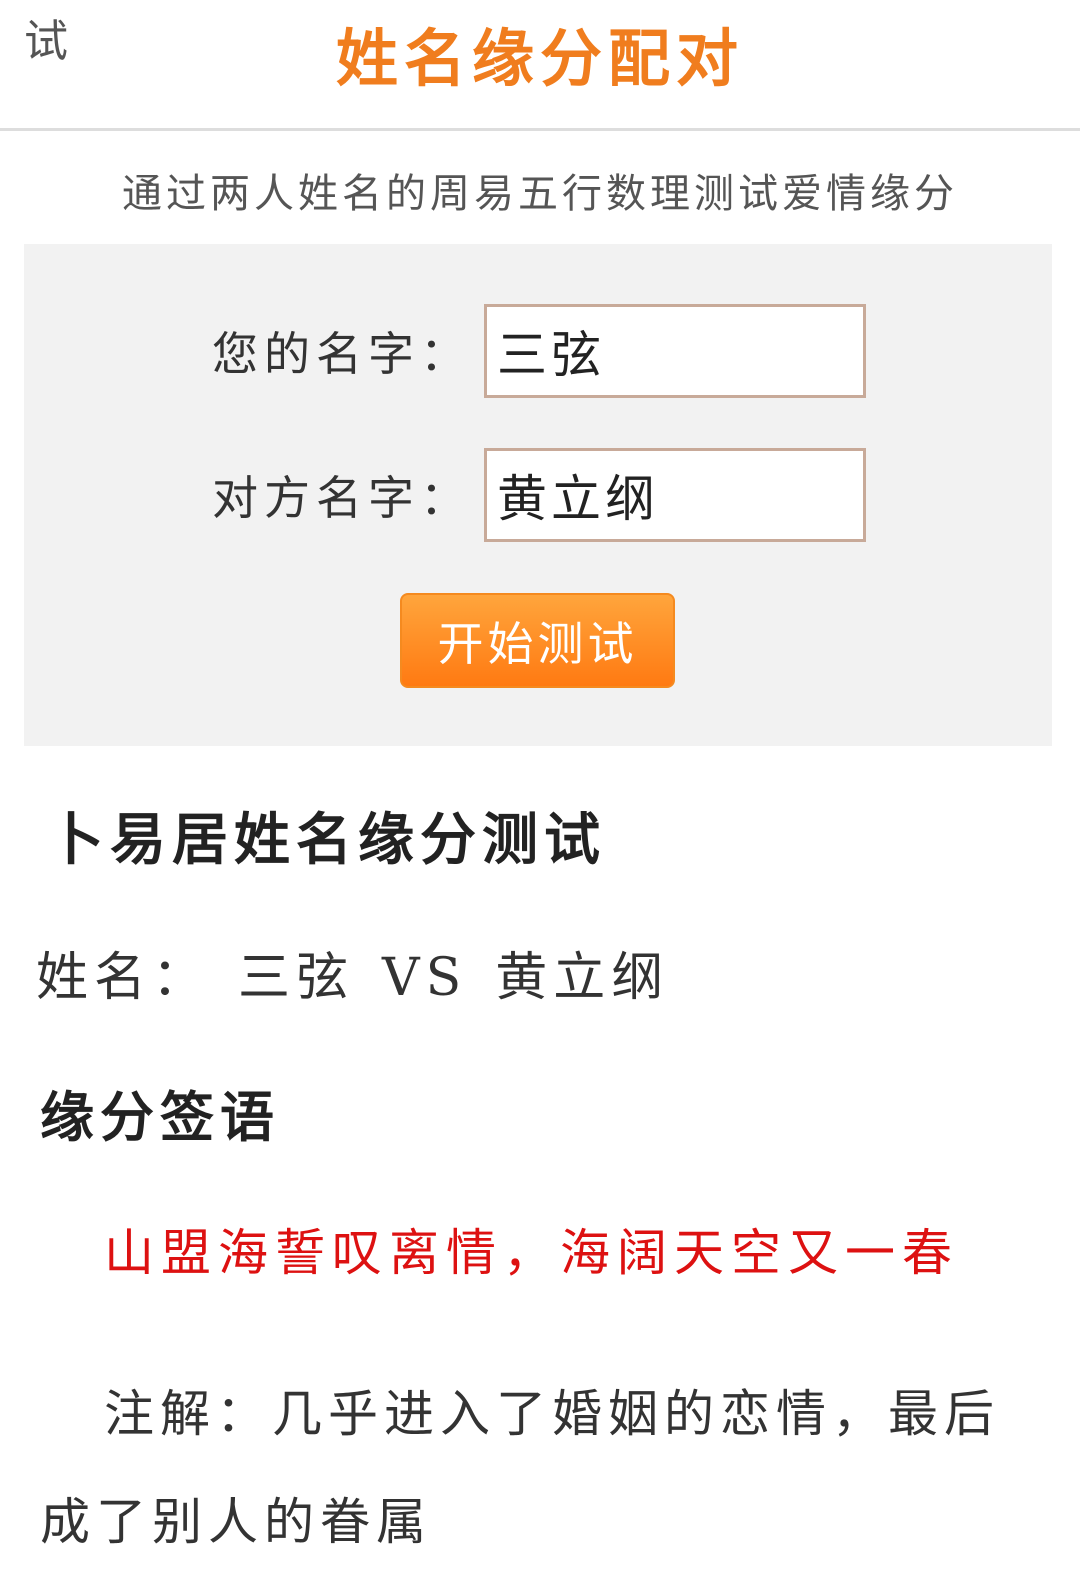 Image resolution: width=1080 pixels, height=1576 pixels. What do you see at coordinates (296, 978) in the screenshot?
I see `name-a: 三弦` at bounding box center [296, 978].